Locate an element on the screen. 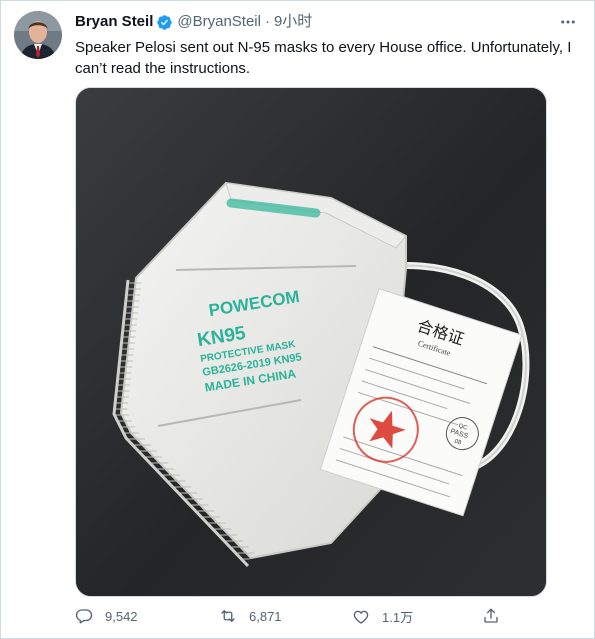  reply-button: 9,542 is located at coordinates (106, 616).